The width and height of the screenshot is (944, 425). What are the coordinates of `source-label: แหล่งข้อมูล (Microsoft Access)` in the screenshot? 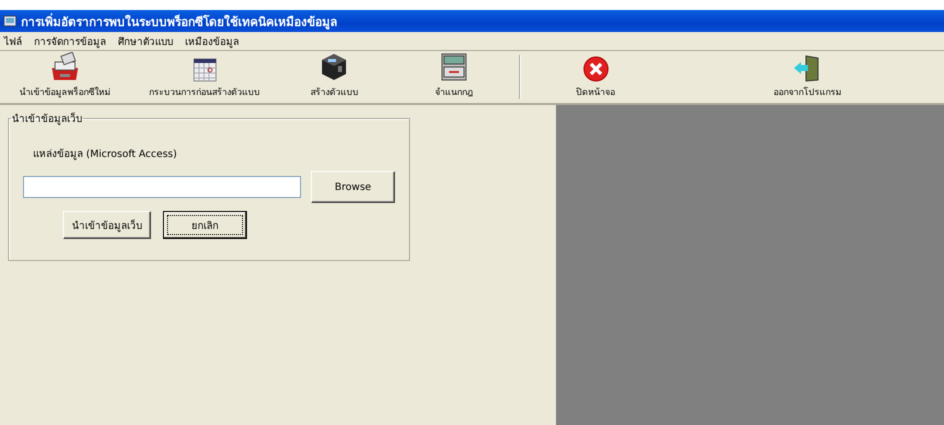 It's located at (105, 154).